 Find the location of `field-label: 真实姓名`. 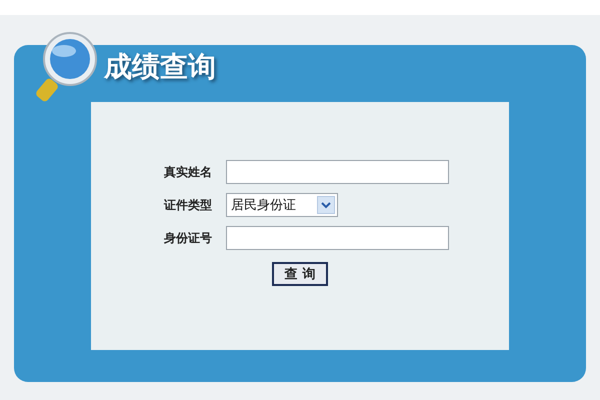

field-label: 真实姓名 is located at coordinates (187, 172).